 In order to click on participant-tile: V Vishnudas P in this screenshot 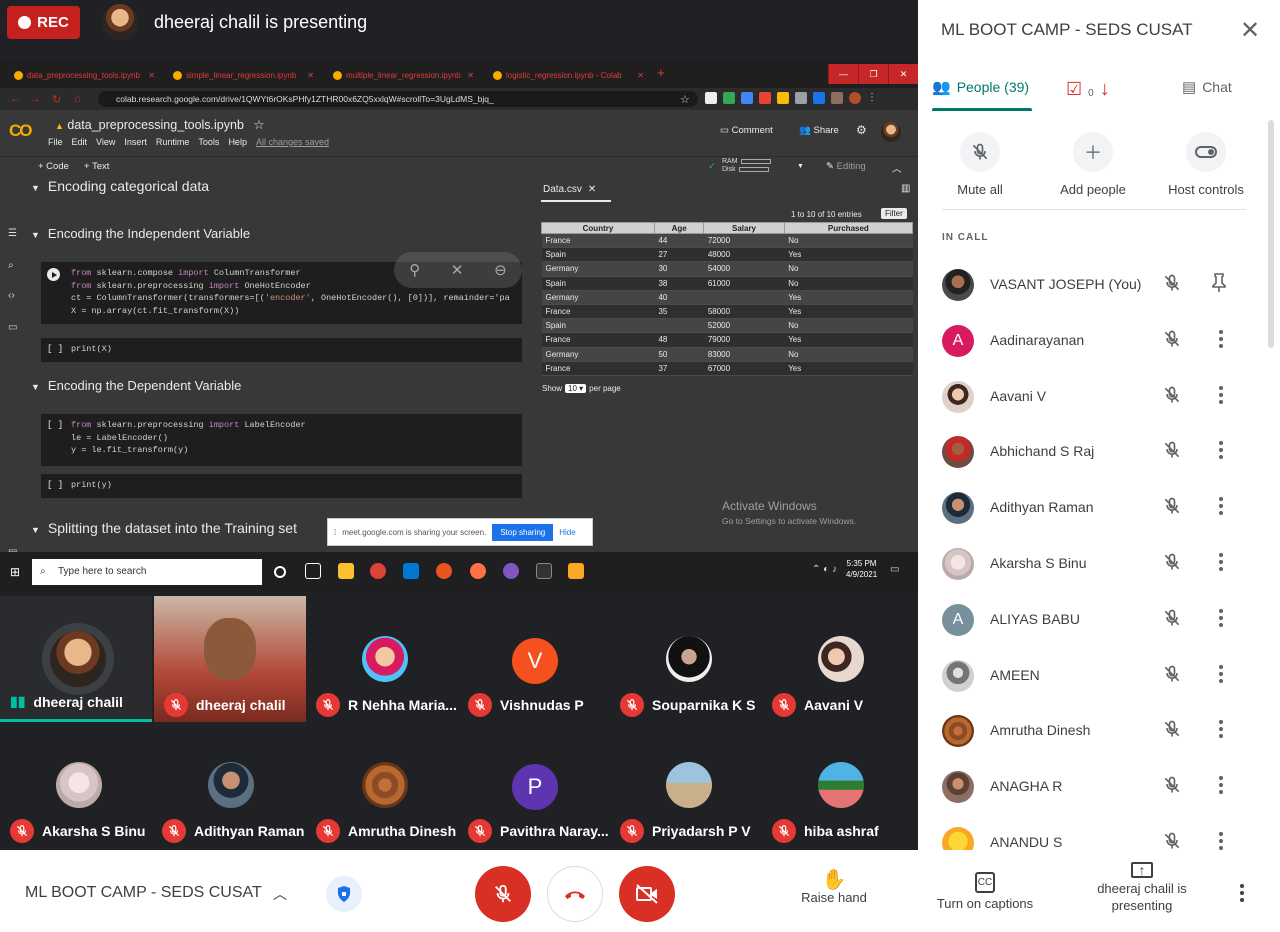, I will do `click(534, 659)`.